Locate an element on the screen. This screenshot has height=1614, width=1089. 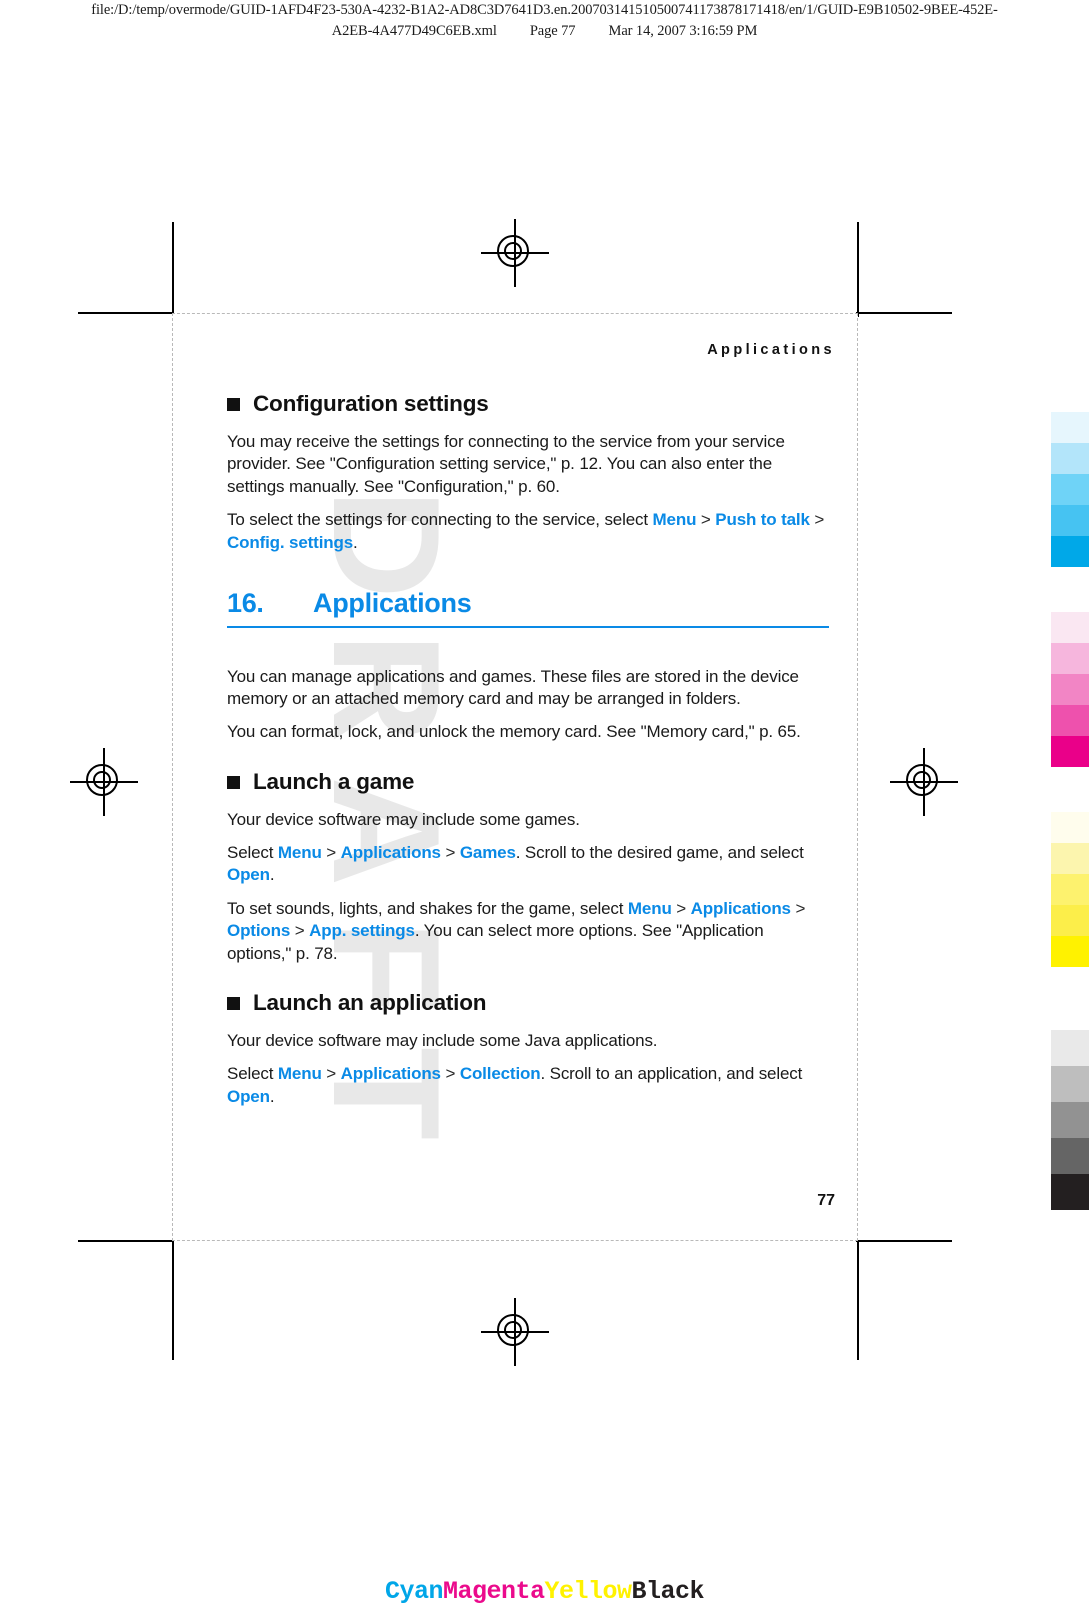
print-header-page: Page 77 is located at coordinates (552, 31).